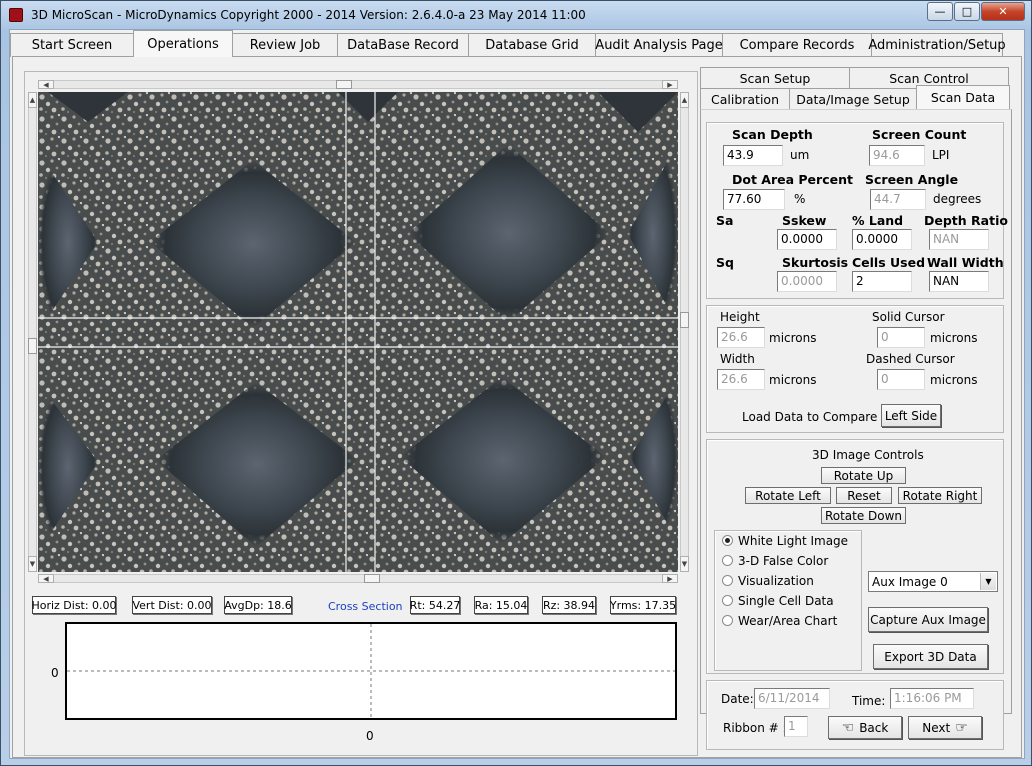  Describe the element at coordinates (358, 84) in the screenshot. I see `image-top-scrollbar` at that location.